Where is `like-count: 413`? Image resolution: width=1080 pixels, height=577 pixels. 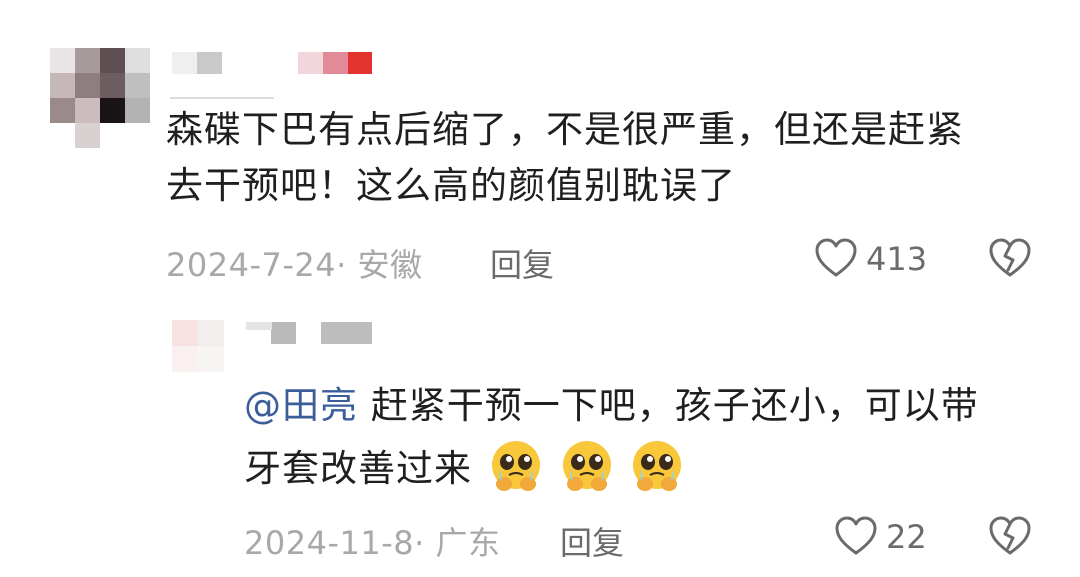 like-count: 413 is located at coordinates (897, 259).